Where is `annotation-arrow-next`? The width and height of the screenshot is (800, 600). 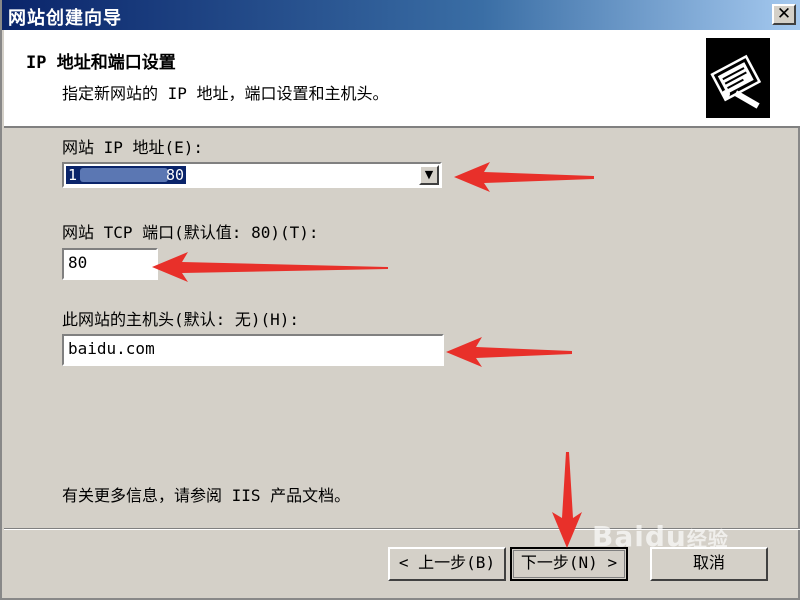 annotation-arrow-next is located at coordinates (567, 500).